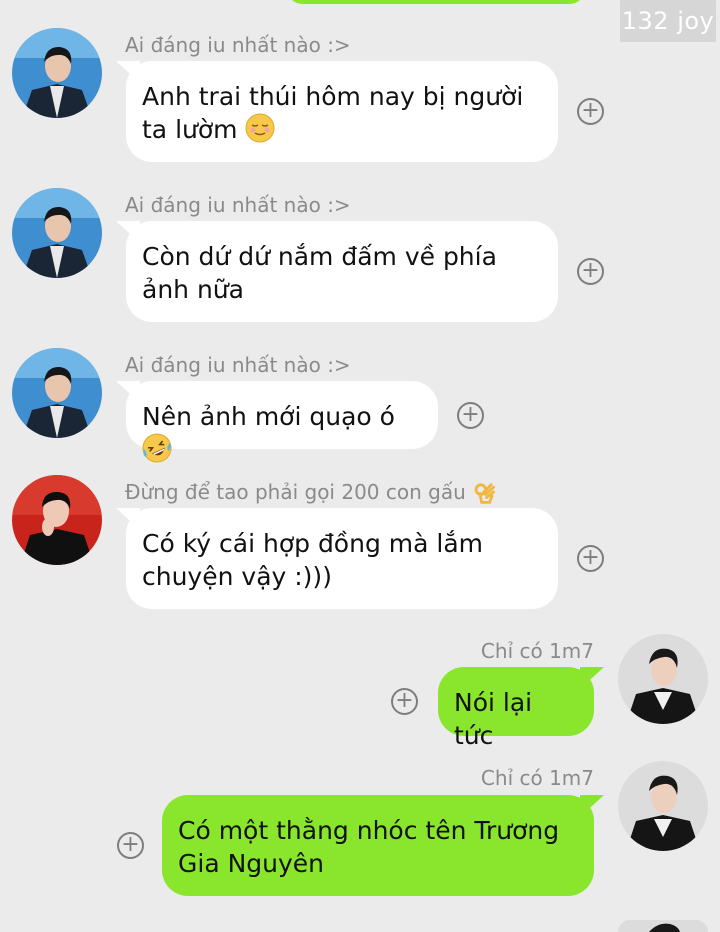 This screenshot has width=720, height=932. Describe the element at coordinates (157, 448) in the screenshot. I see `rolling-laughing-emoji` at that location.